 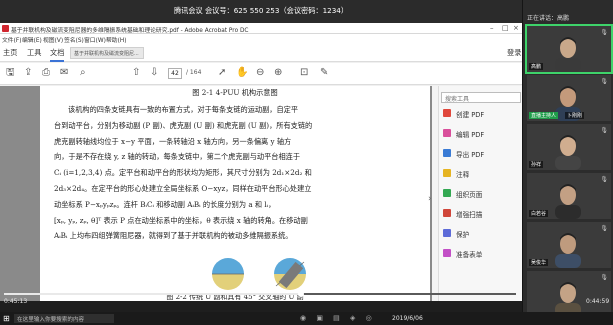 What do you see at coordinates (548, 18) in the screenshot?
I see `speaking-indicator: 正在讲话：高鹏` at bounding box center [548, 18].